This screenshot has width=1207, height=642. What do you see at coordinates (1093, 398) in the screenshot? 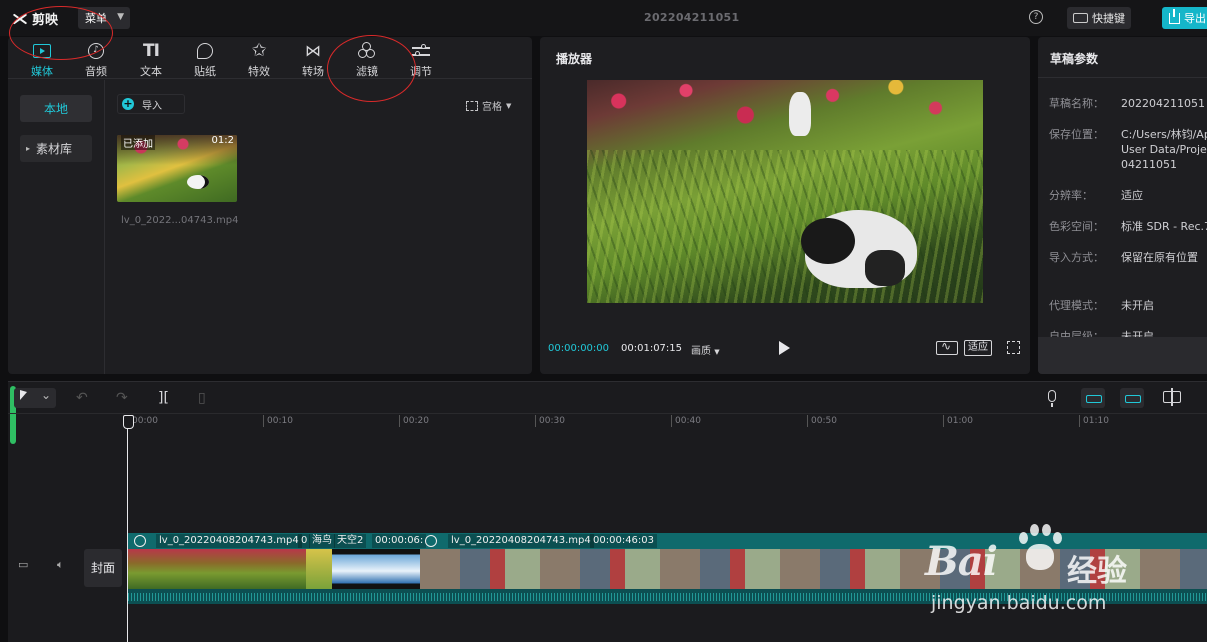
I see `main-track-magnet-toggle` at bounding box center [1093, 398].